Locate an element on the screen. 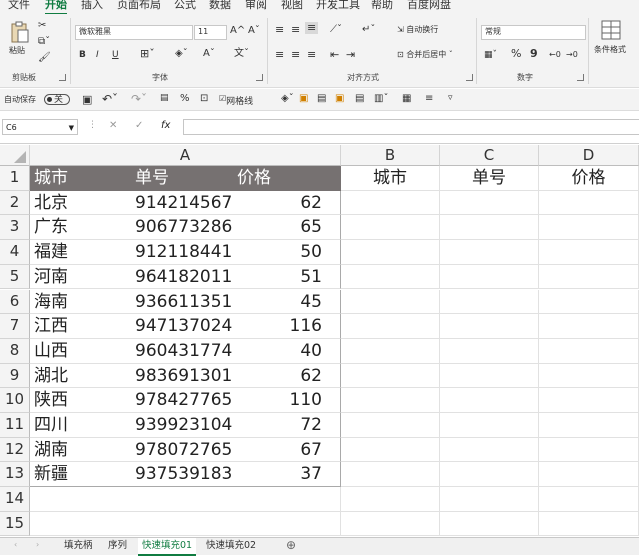 The height and width of the screenshot is (556, 639). column-header-c: C is located at coordinates (489, 155).